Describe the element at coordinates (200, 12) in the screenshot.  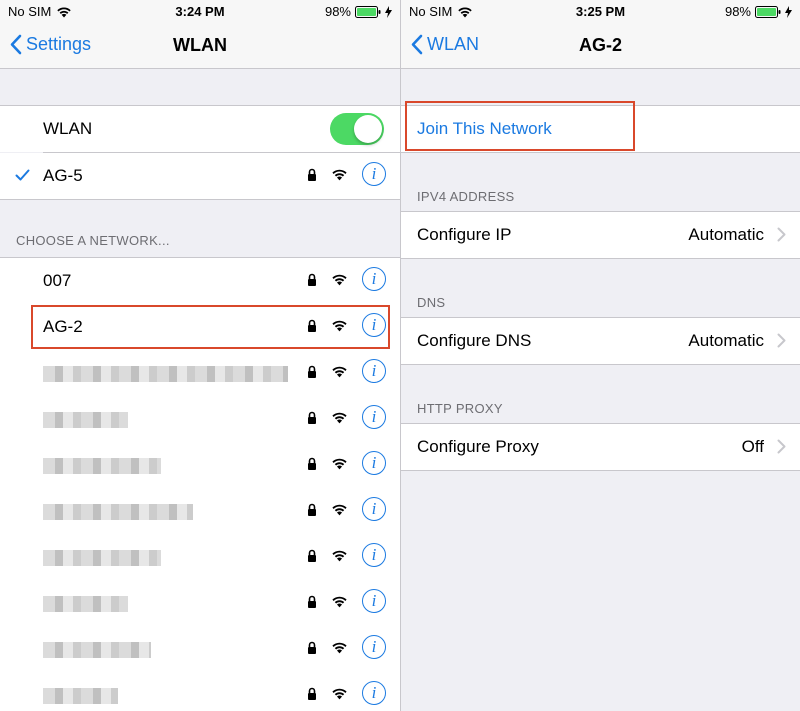
I see `status-bar: No SIM 3:24 PM 98%` at that location.